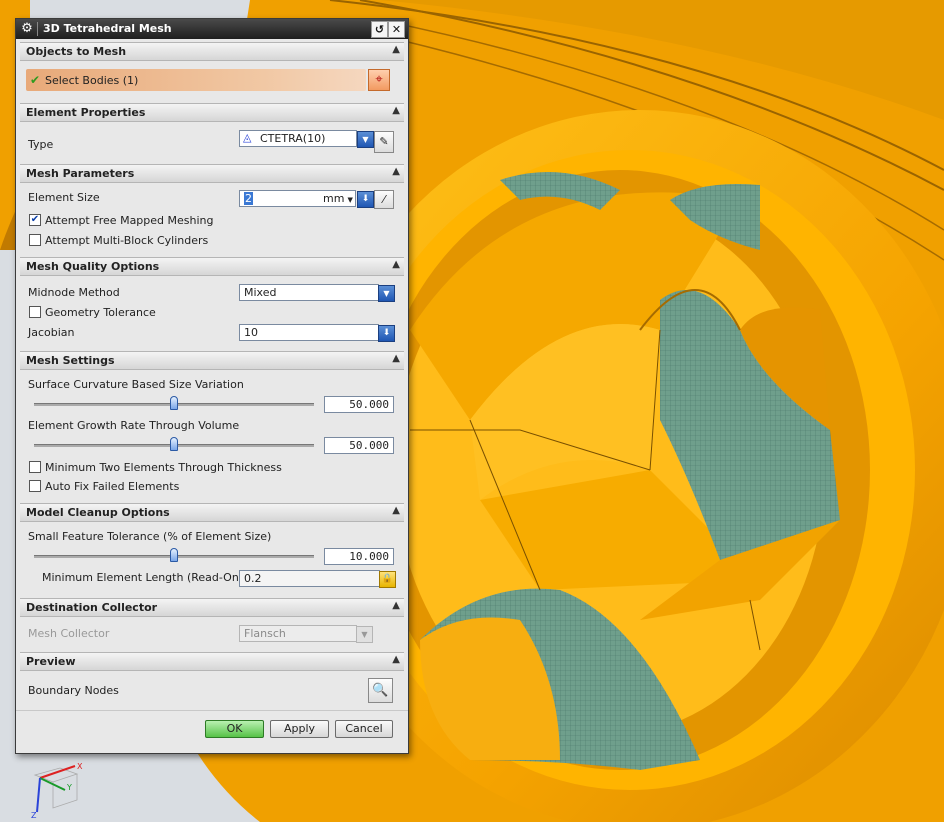 This screenshot has width=944, height=822. Describe the element at coordinates (350, 200) in the screenshot. I see `unit-dropdown-icon: ▼` at that location.